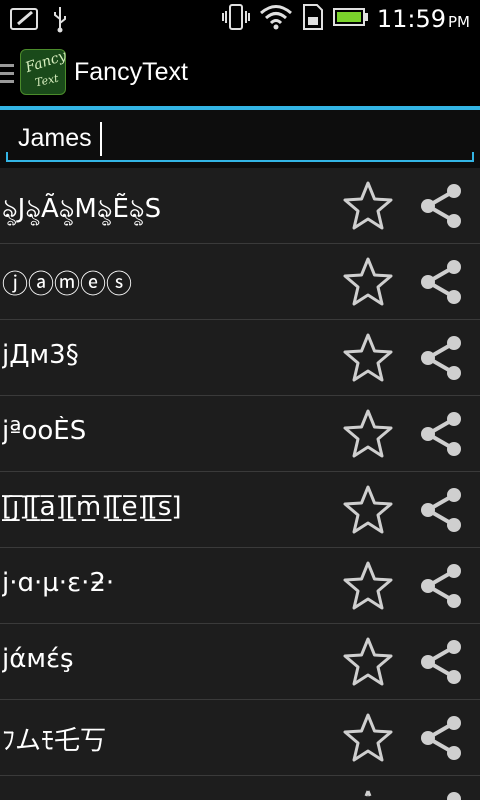 The width and height of the screenshot is (480, 800). What do you see at coordinates (240, 788) in the screenshot?
I see `list-item-partial` at bounding box center [240, 788].